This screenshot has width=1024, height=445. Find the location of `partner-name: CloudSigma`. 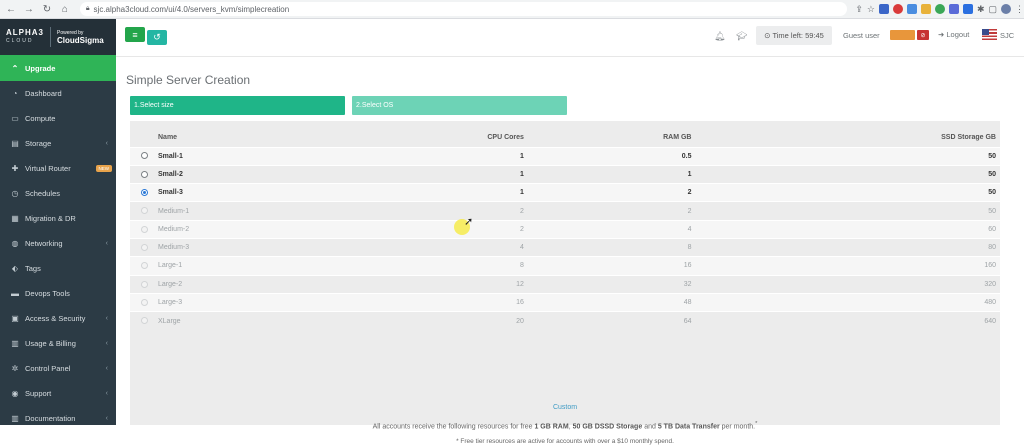

partner-name: CloudSigma is located at coordinates (80, 40).